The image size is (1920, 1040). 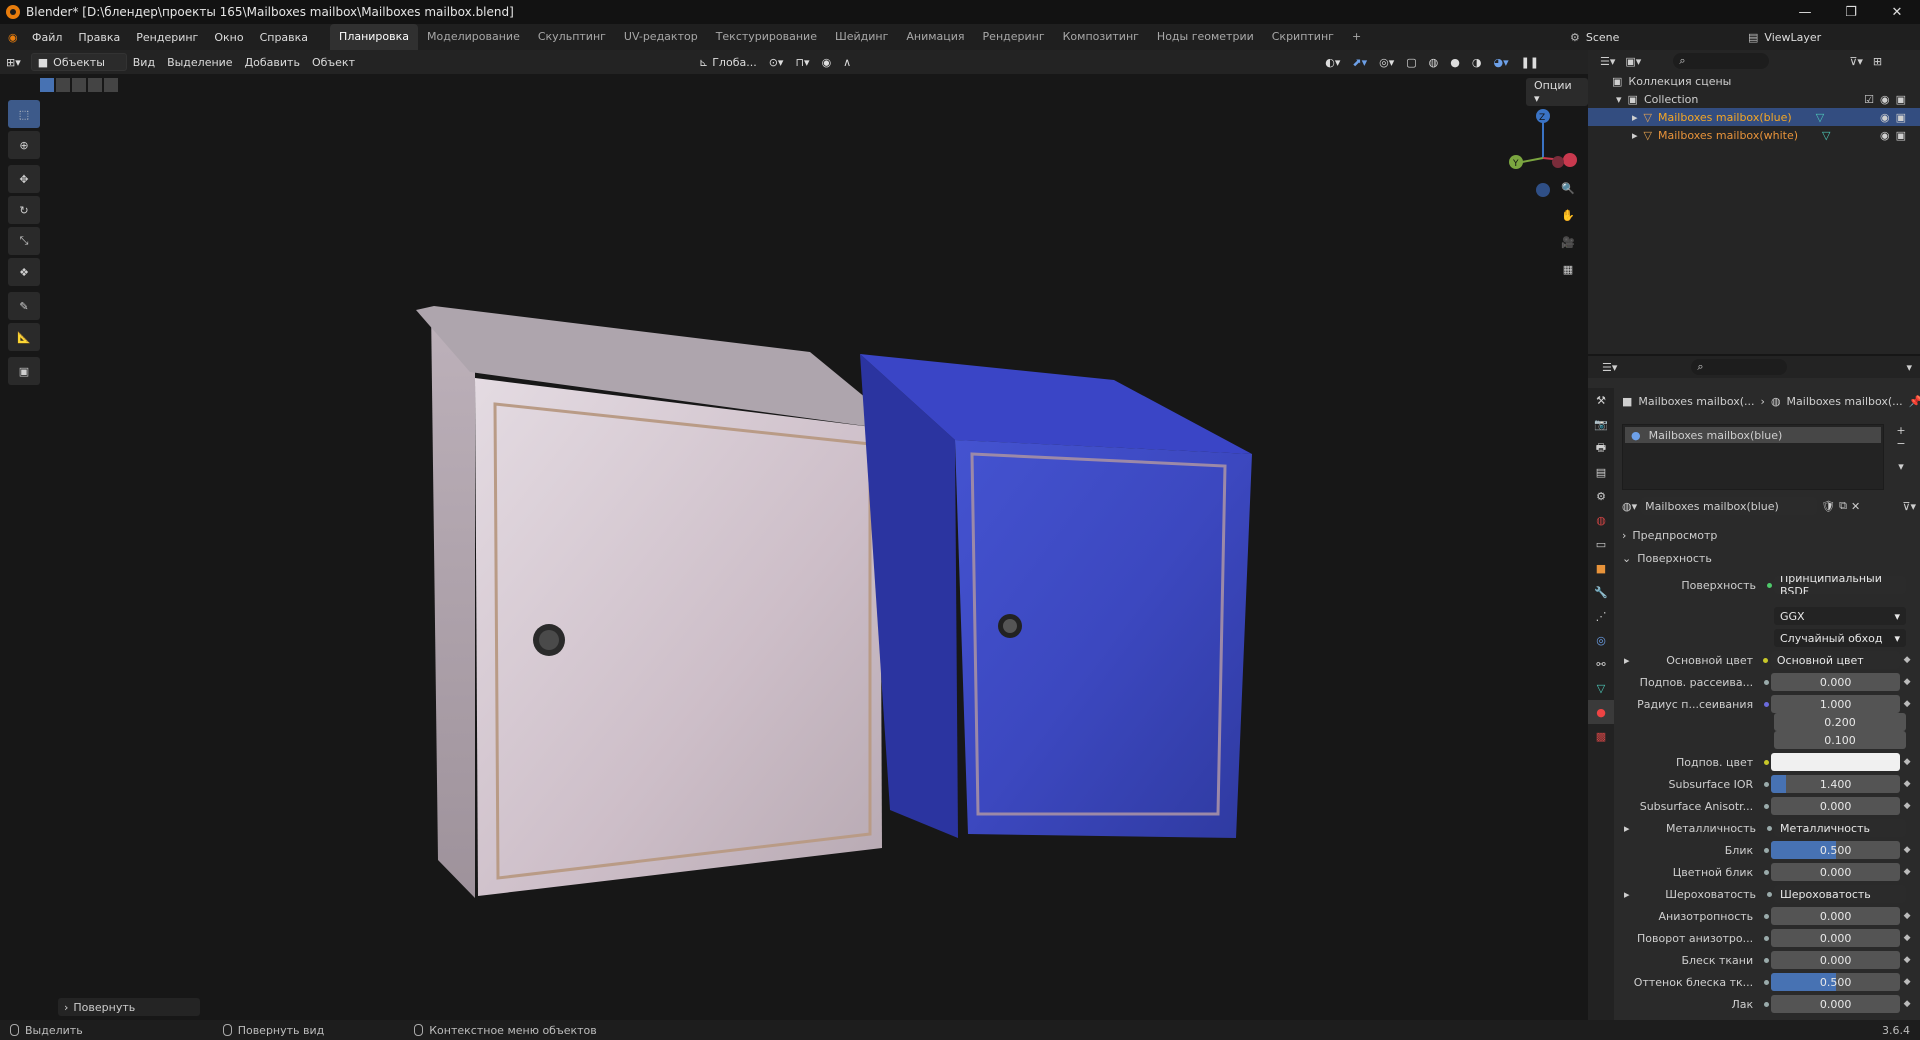 I want to click on particles-tab-icon: ⋰, so click(x=1601, y=616).